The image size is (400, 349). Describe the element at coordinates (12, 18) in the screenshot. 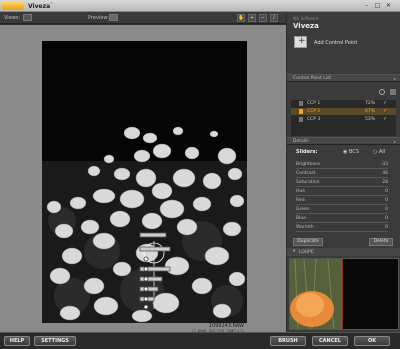

I see `views-label: Views:` at that location.